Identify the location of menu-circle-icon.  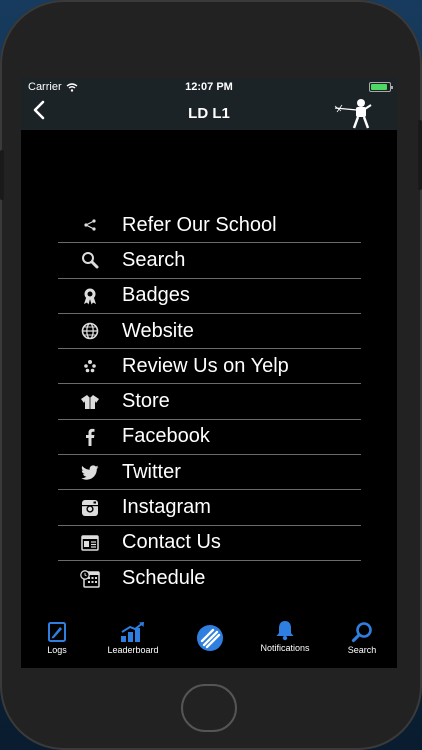
(210, 638).